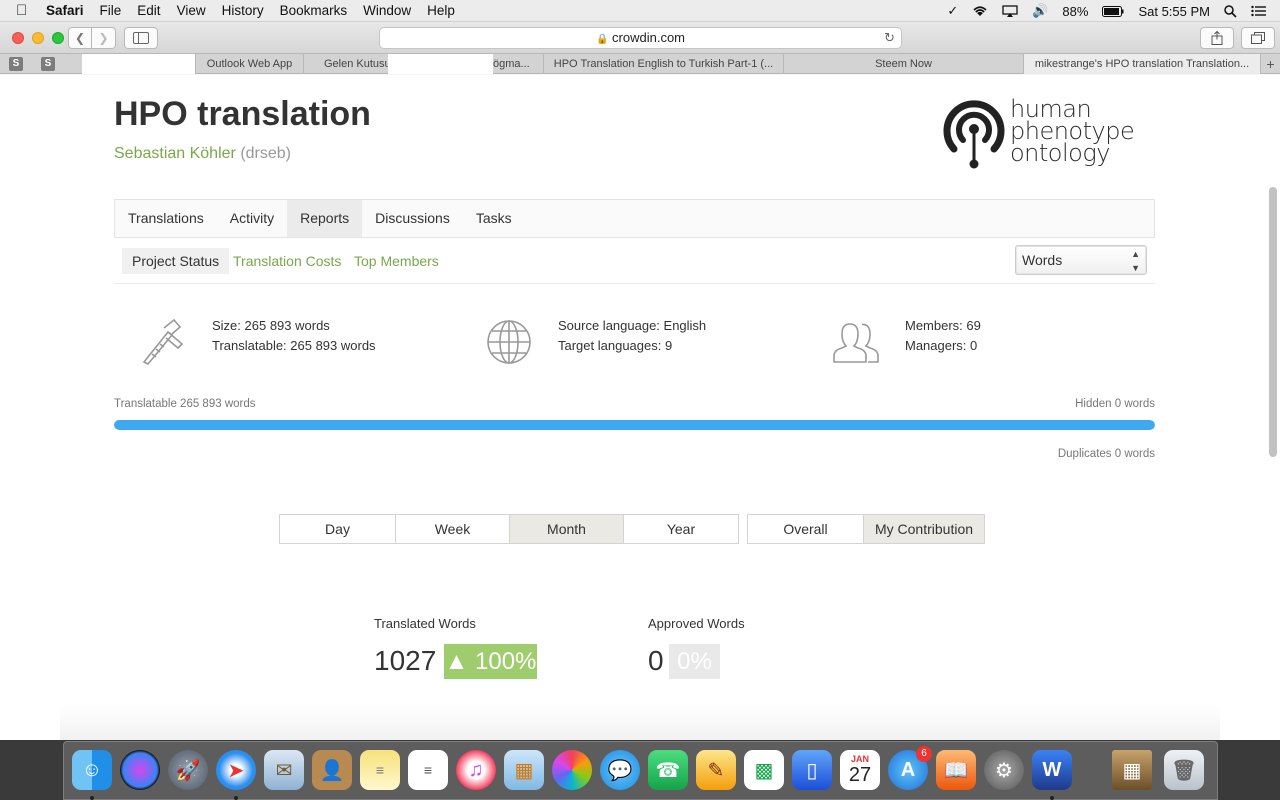 This screenshot has height=800, width=1280. What do you see at coordinates (428, 770) in the screenshot?
I see `reminders-icon: ≡` at bounding box center [428, 770].